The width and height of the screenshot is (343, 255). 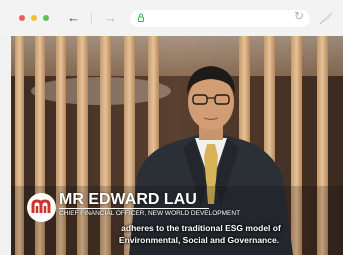 I want to click on subtitle-line-1: adheres to the traditional ESG model of, so click(x=201, y=228).